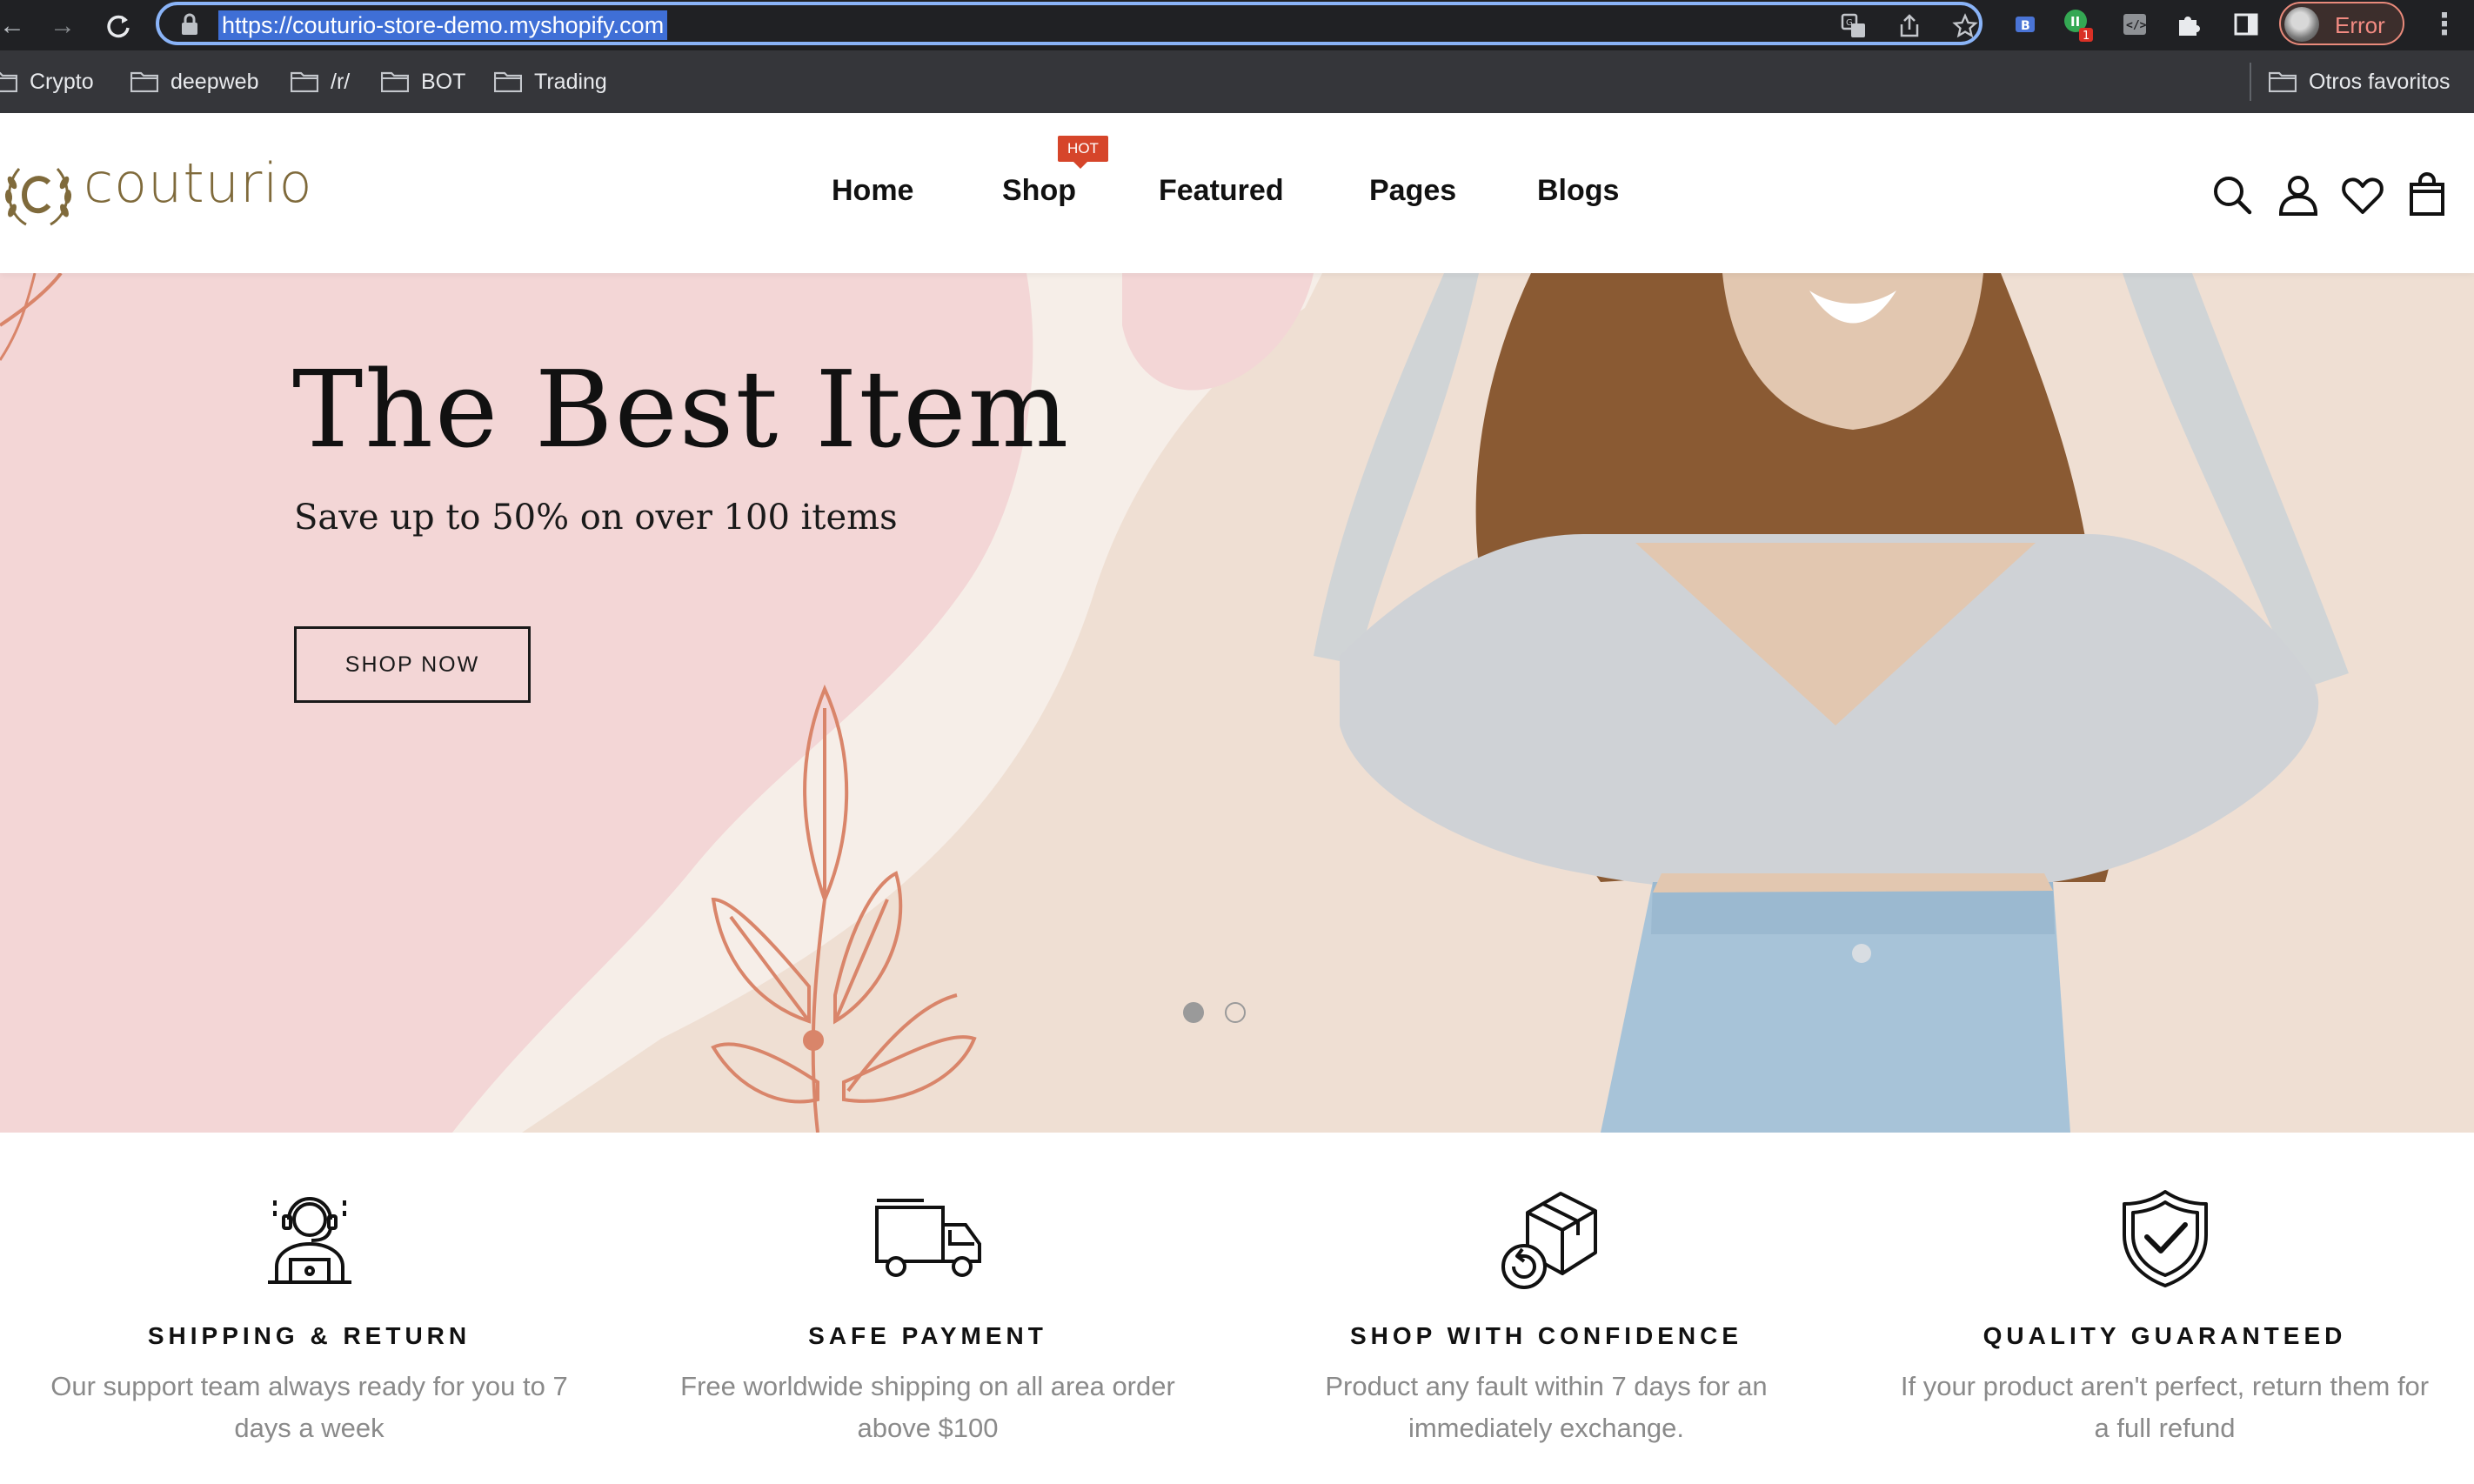 This screenshot has height=1484, width=2474. I want to click on wishlist-heart-icon, so click(2362, 194).